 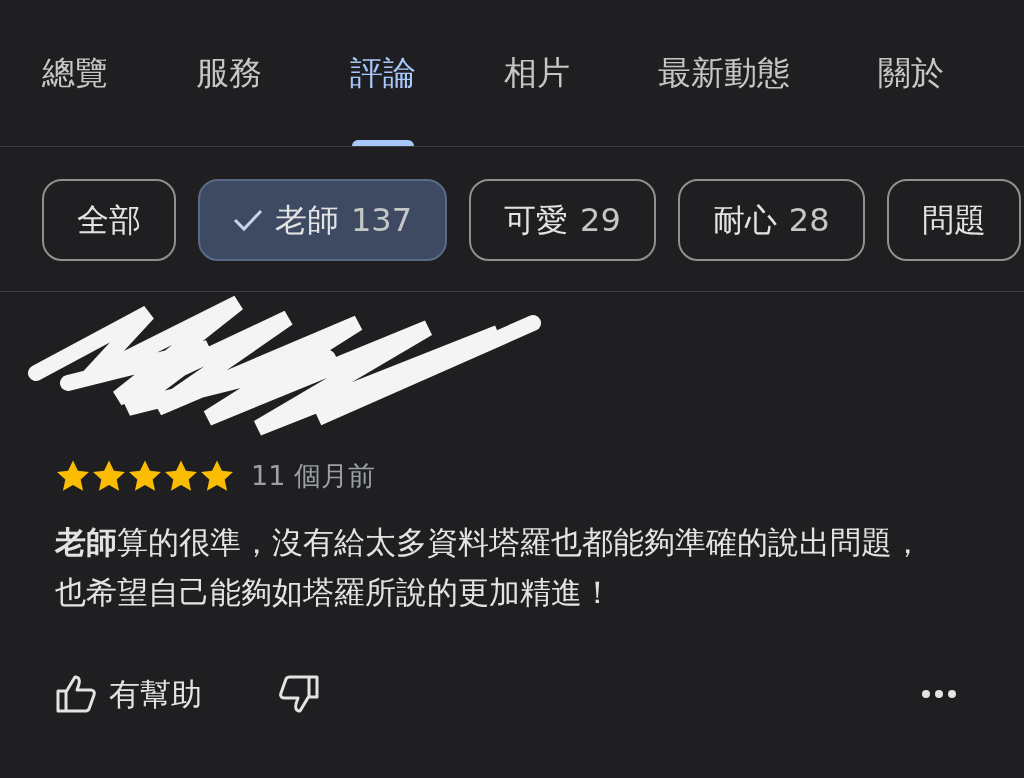 I want to click on thumbs-down-button, so click(x=299, y=693).